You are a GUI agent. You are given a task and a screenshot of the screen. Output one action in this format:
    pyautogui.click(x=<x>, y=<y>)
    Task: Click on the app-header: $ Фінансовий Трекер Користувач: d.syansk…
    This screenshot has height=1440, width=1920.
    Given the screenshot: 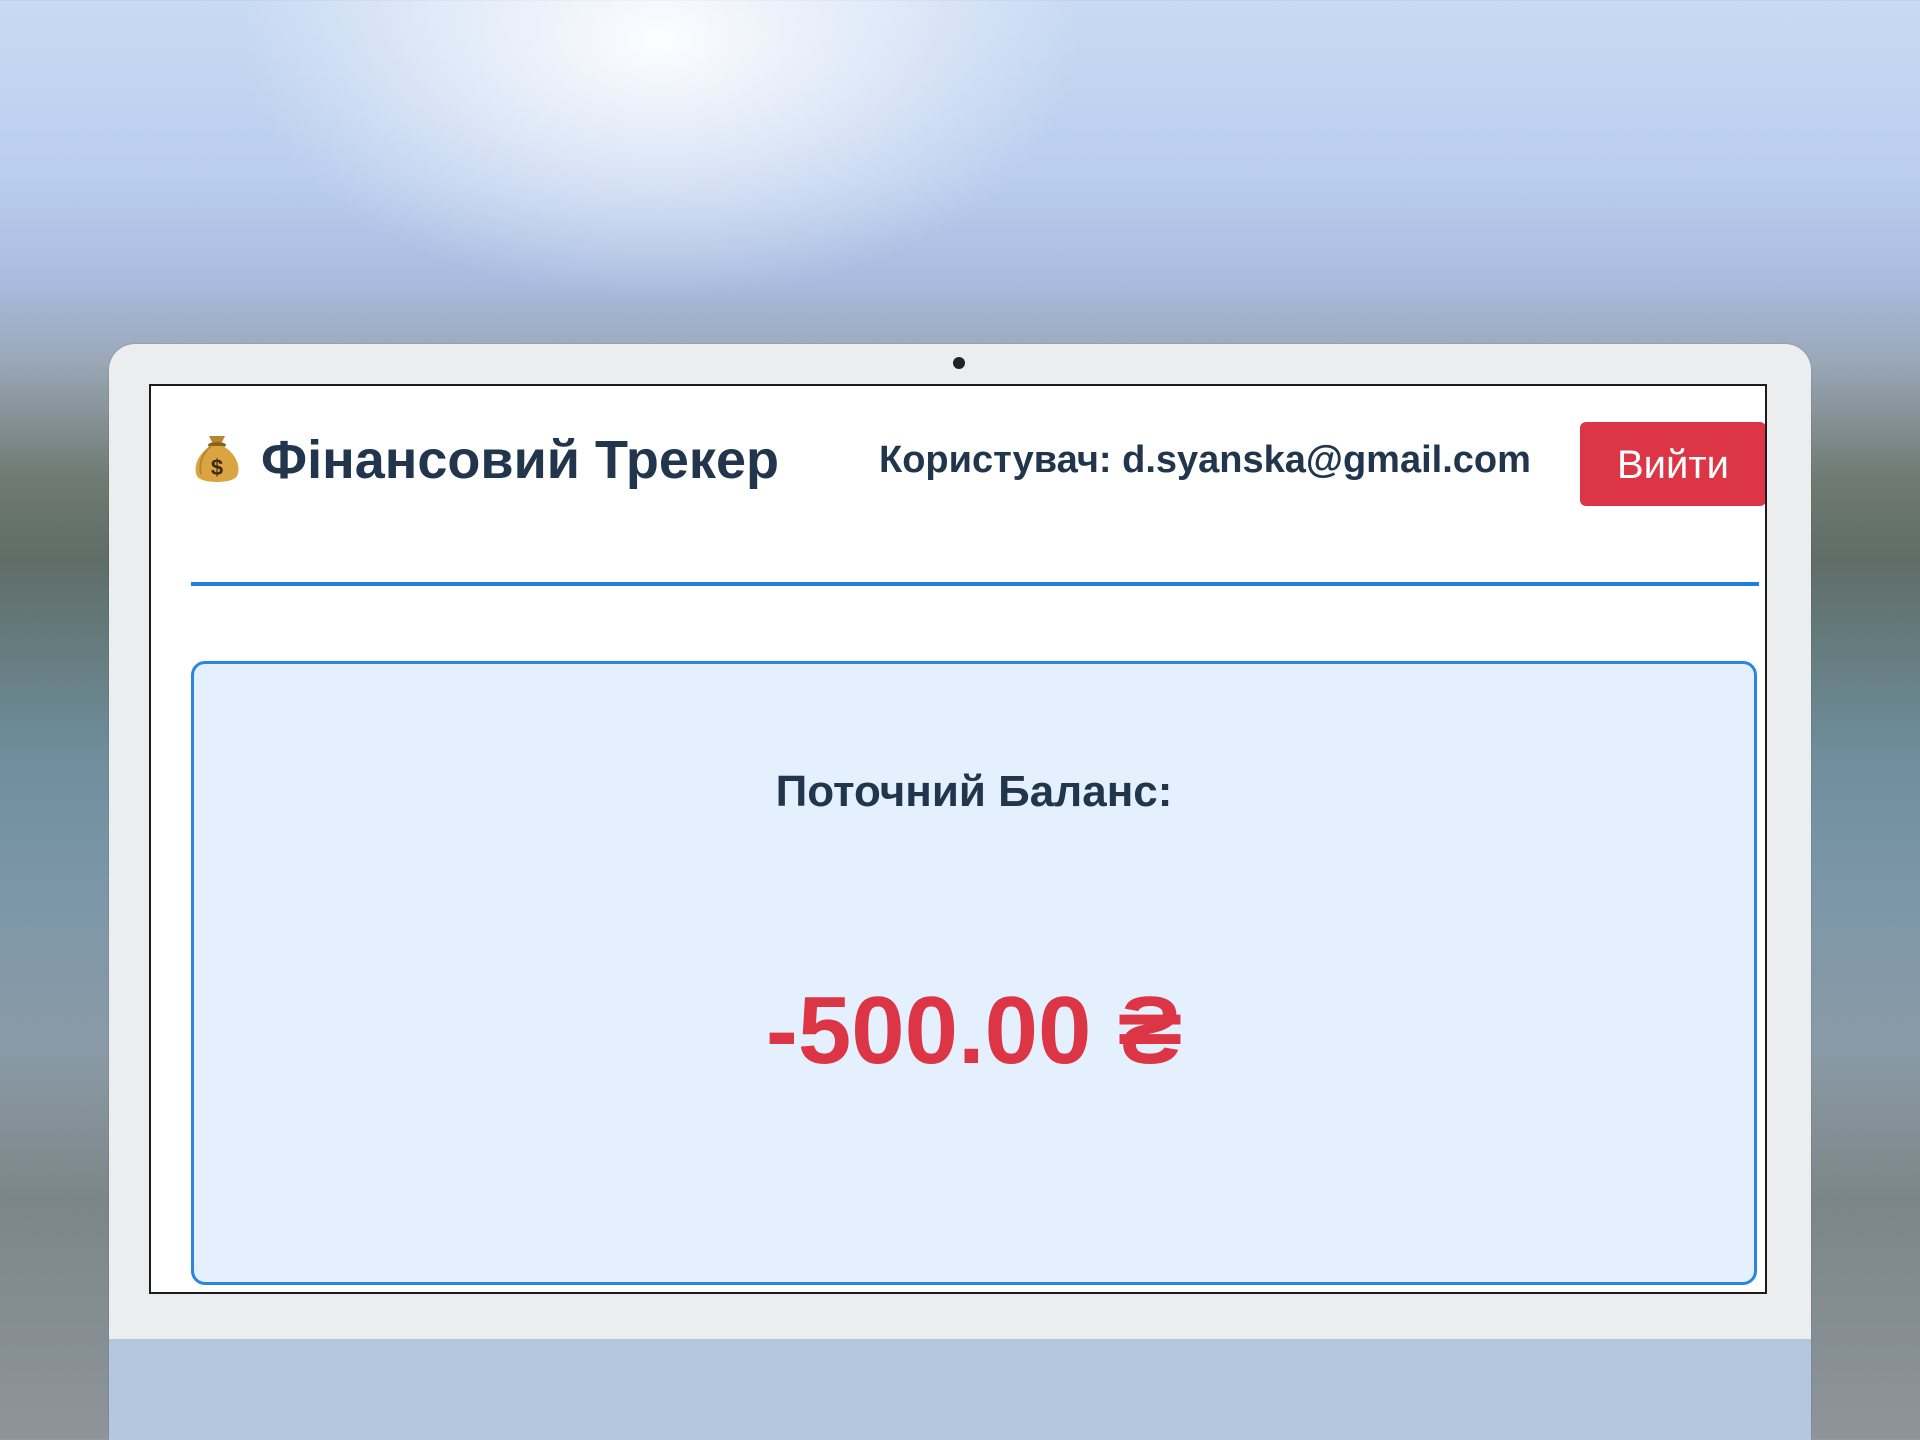 What is the action you would take?
    pyautogui.click(x=978, y=461)
    